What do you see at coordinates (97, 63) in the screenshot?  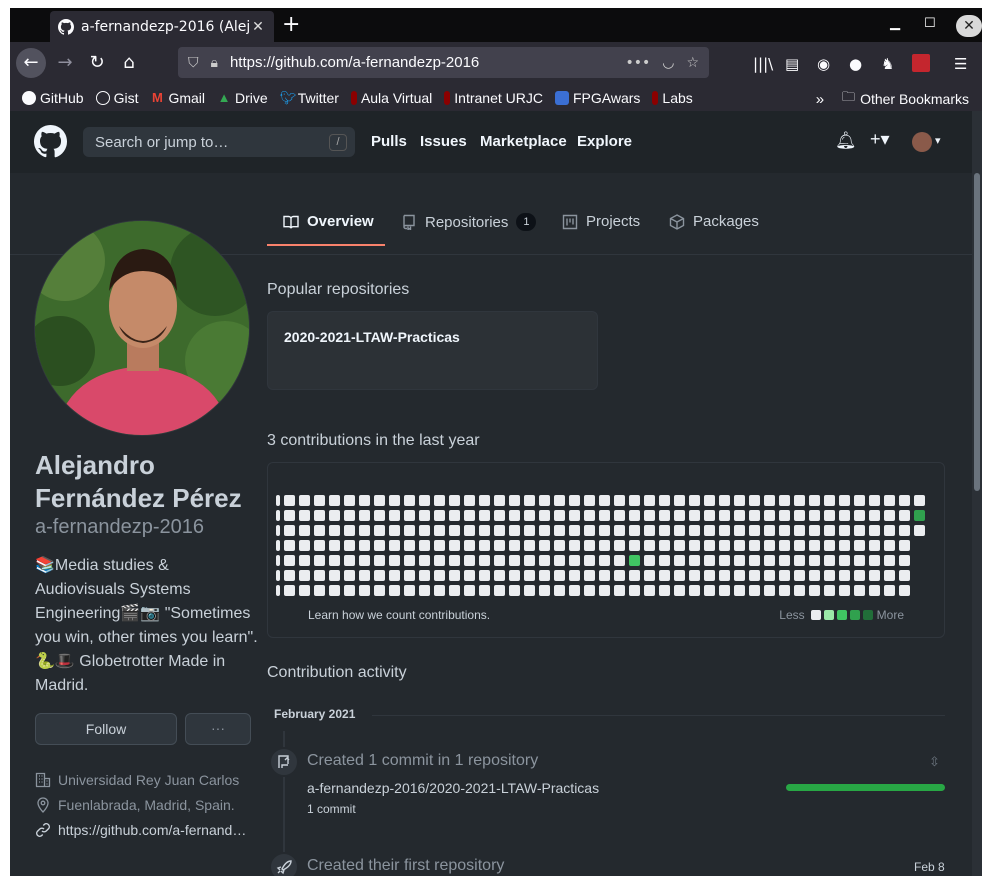 I see `reload-icon: ↻` at bounding box center [97, 63].